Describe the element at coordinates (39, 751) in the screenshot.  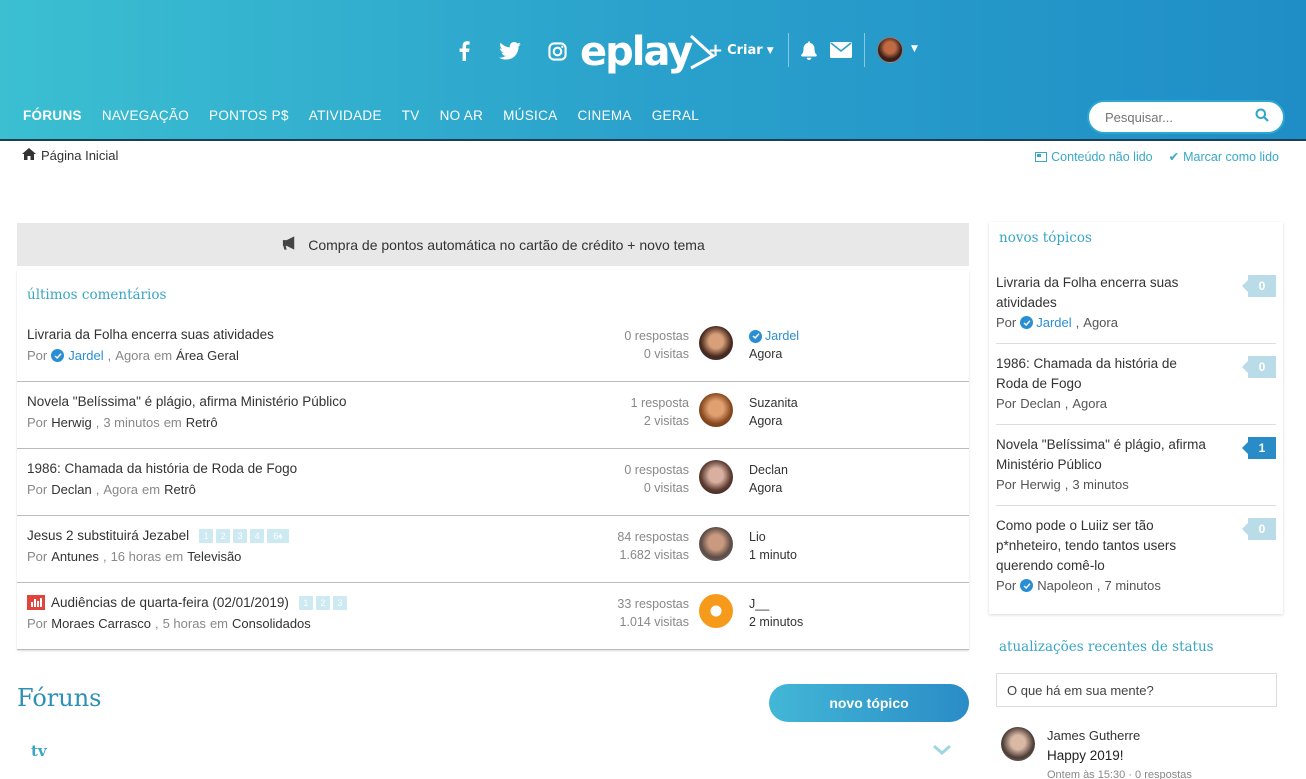
I see `forum-category-tv: tv` at that location.